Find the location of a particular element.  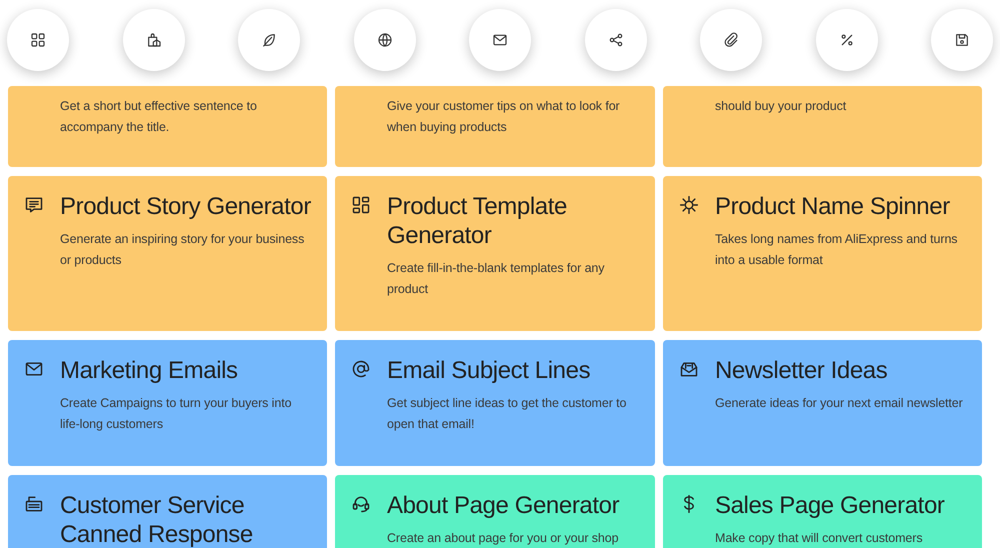

tool-card: Give your customer tips on what to look for when buying products is located at coordinates (495, 126).